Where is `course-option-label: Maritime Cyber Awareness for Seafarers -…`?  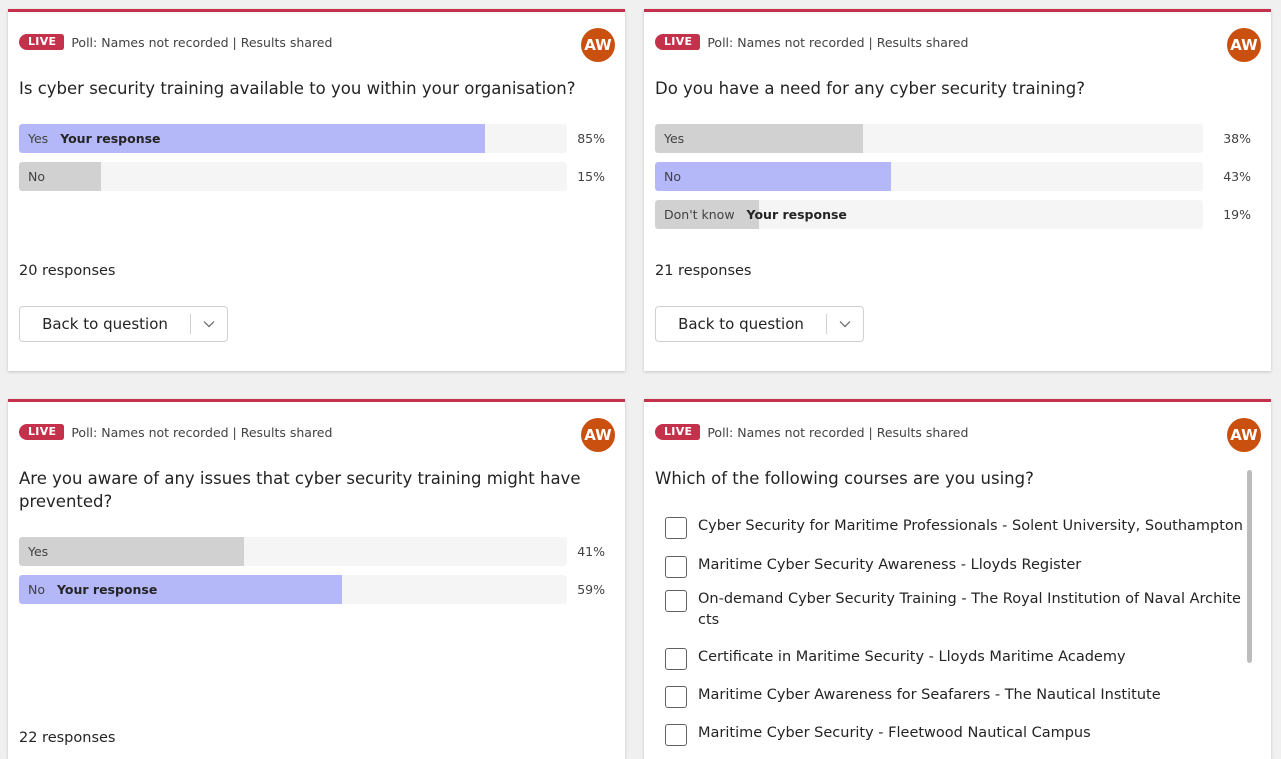 course-option-label: Maritime Cyber Awareness for Seafarers -… is located at coordinates (929, 695).